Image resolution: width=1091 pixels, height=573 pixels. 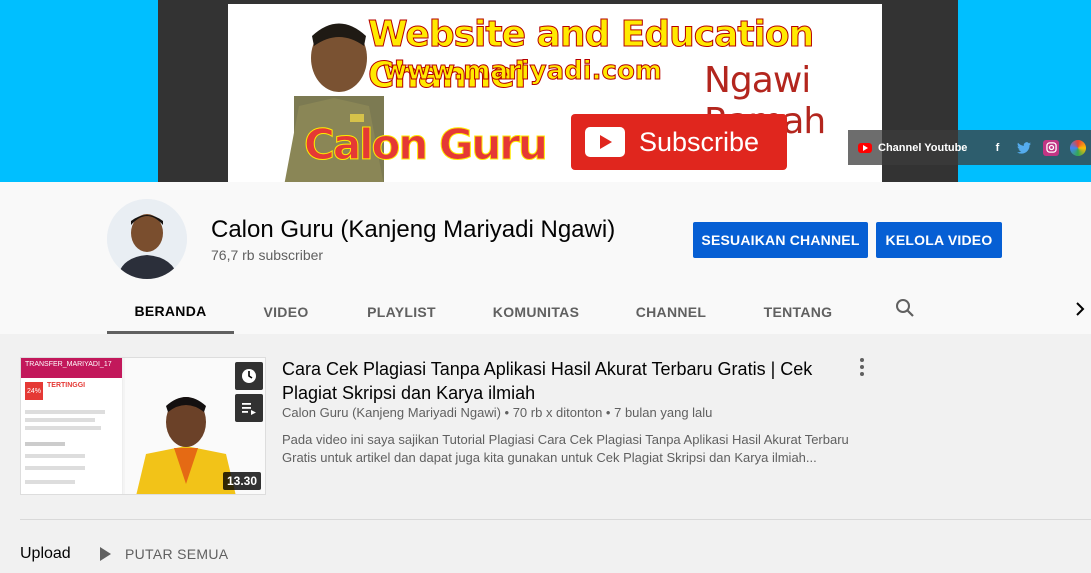 What do you see at coordinates (413, 229) in the screenshot?
I see `channel-name: Calon Guru (Kanjeng Mariyadi Ngawi)` at bounding box center [413, 229].